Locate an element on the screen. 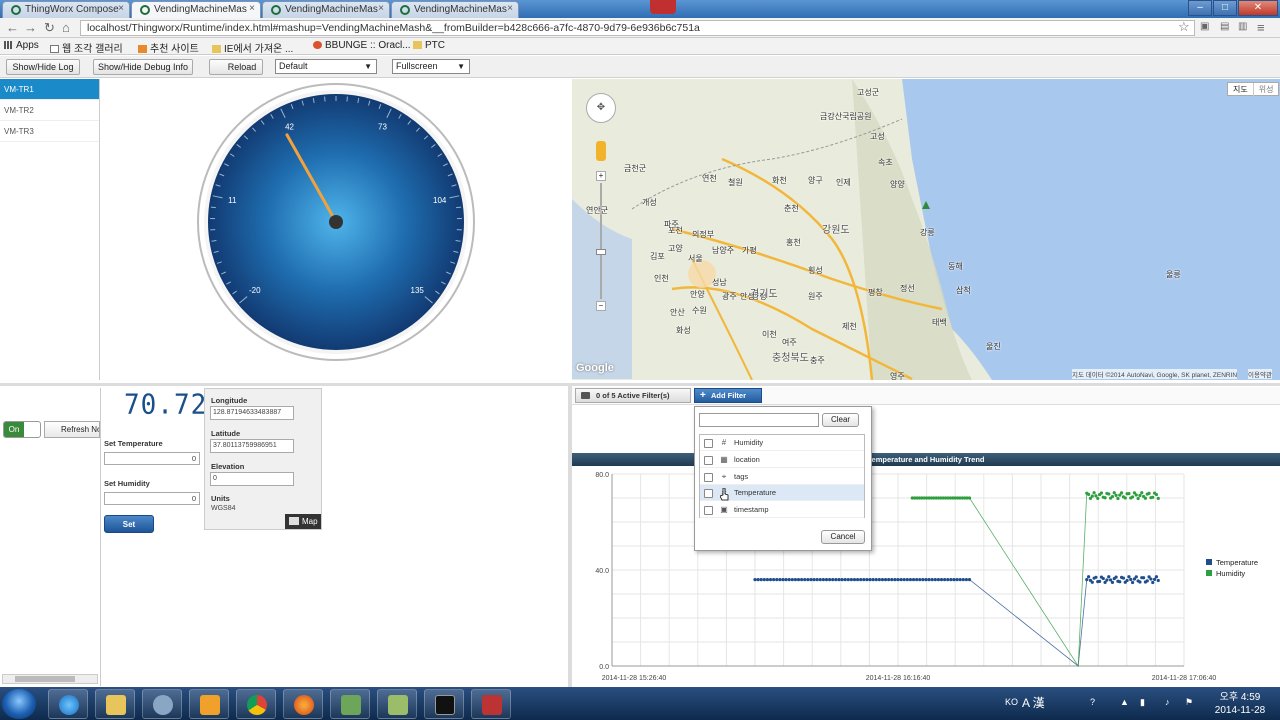  filter-field-item: ⌖ tags is located at coordinates (782, 477).